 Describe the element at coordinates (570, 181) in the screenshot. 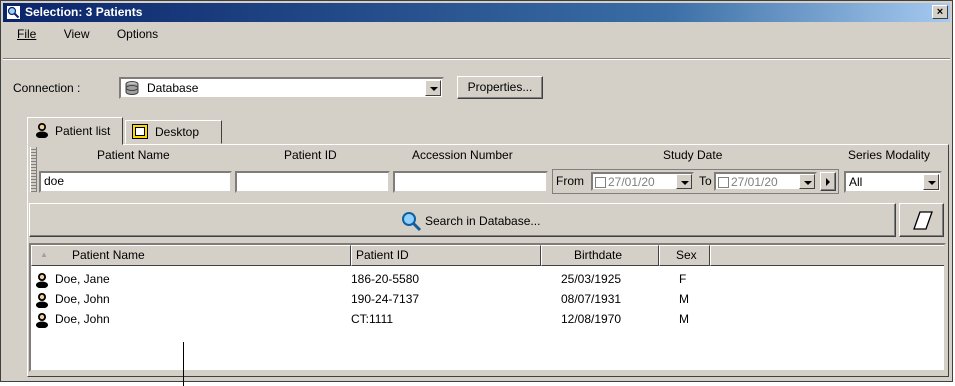

I see `from-label: From` at that location.